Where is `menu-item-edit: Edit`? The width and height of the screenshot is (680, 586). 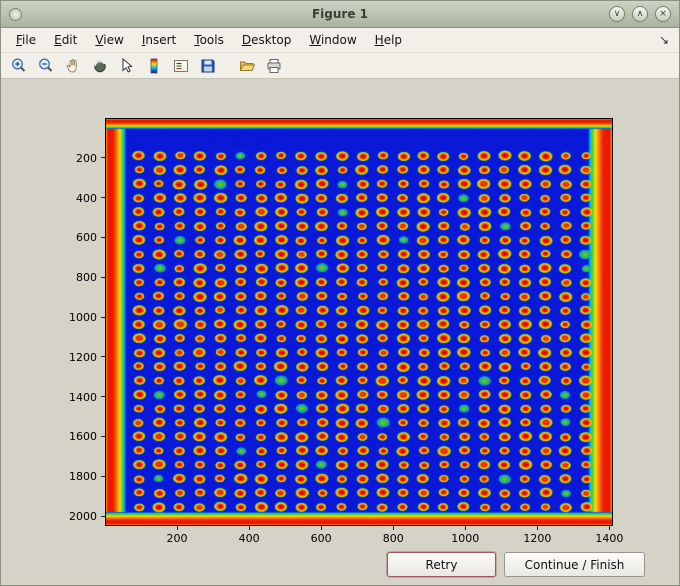
menu-item-edit: Edit is located at coordinates (65, 40).